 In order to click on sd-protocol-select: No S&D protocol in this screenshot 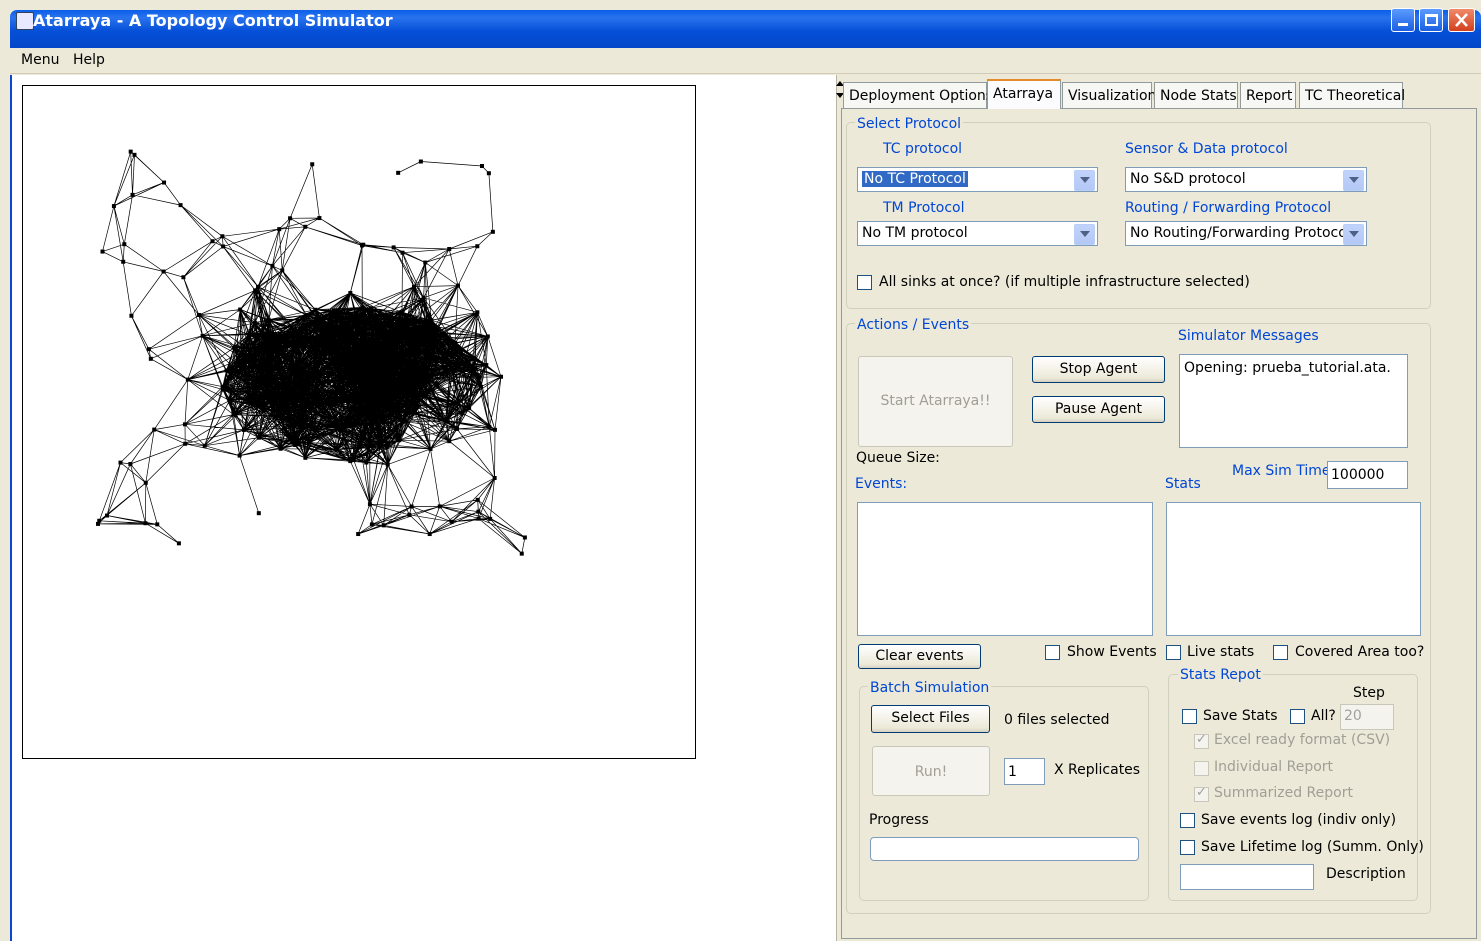, I will do `click(1246, 179)`.